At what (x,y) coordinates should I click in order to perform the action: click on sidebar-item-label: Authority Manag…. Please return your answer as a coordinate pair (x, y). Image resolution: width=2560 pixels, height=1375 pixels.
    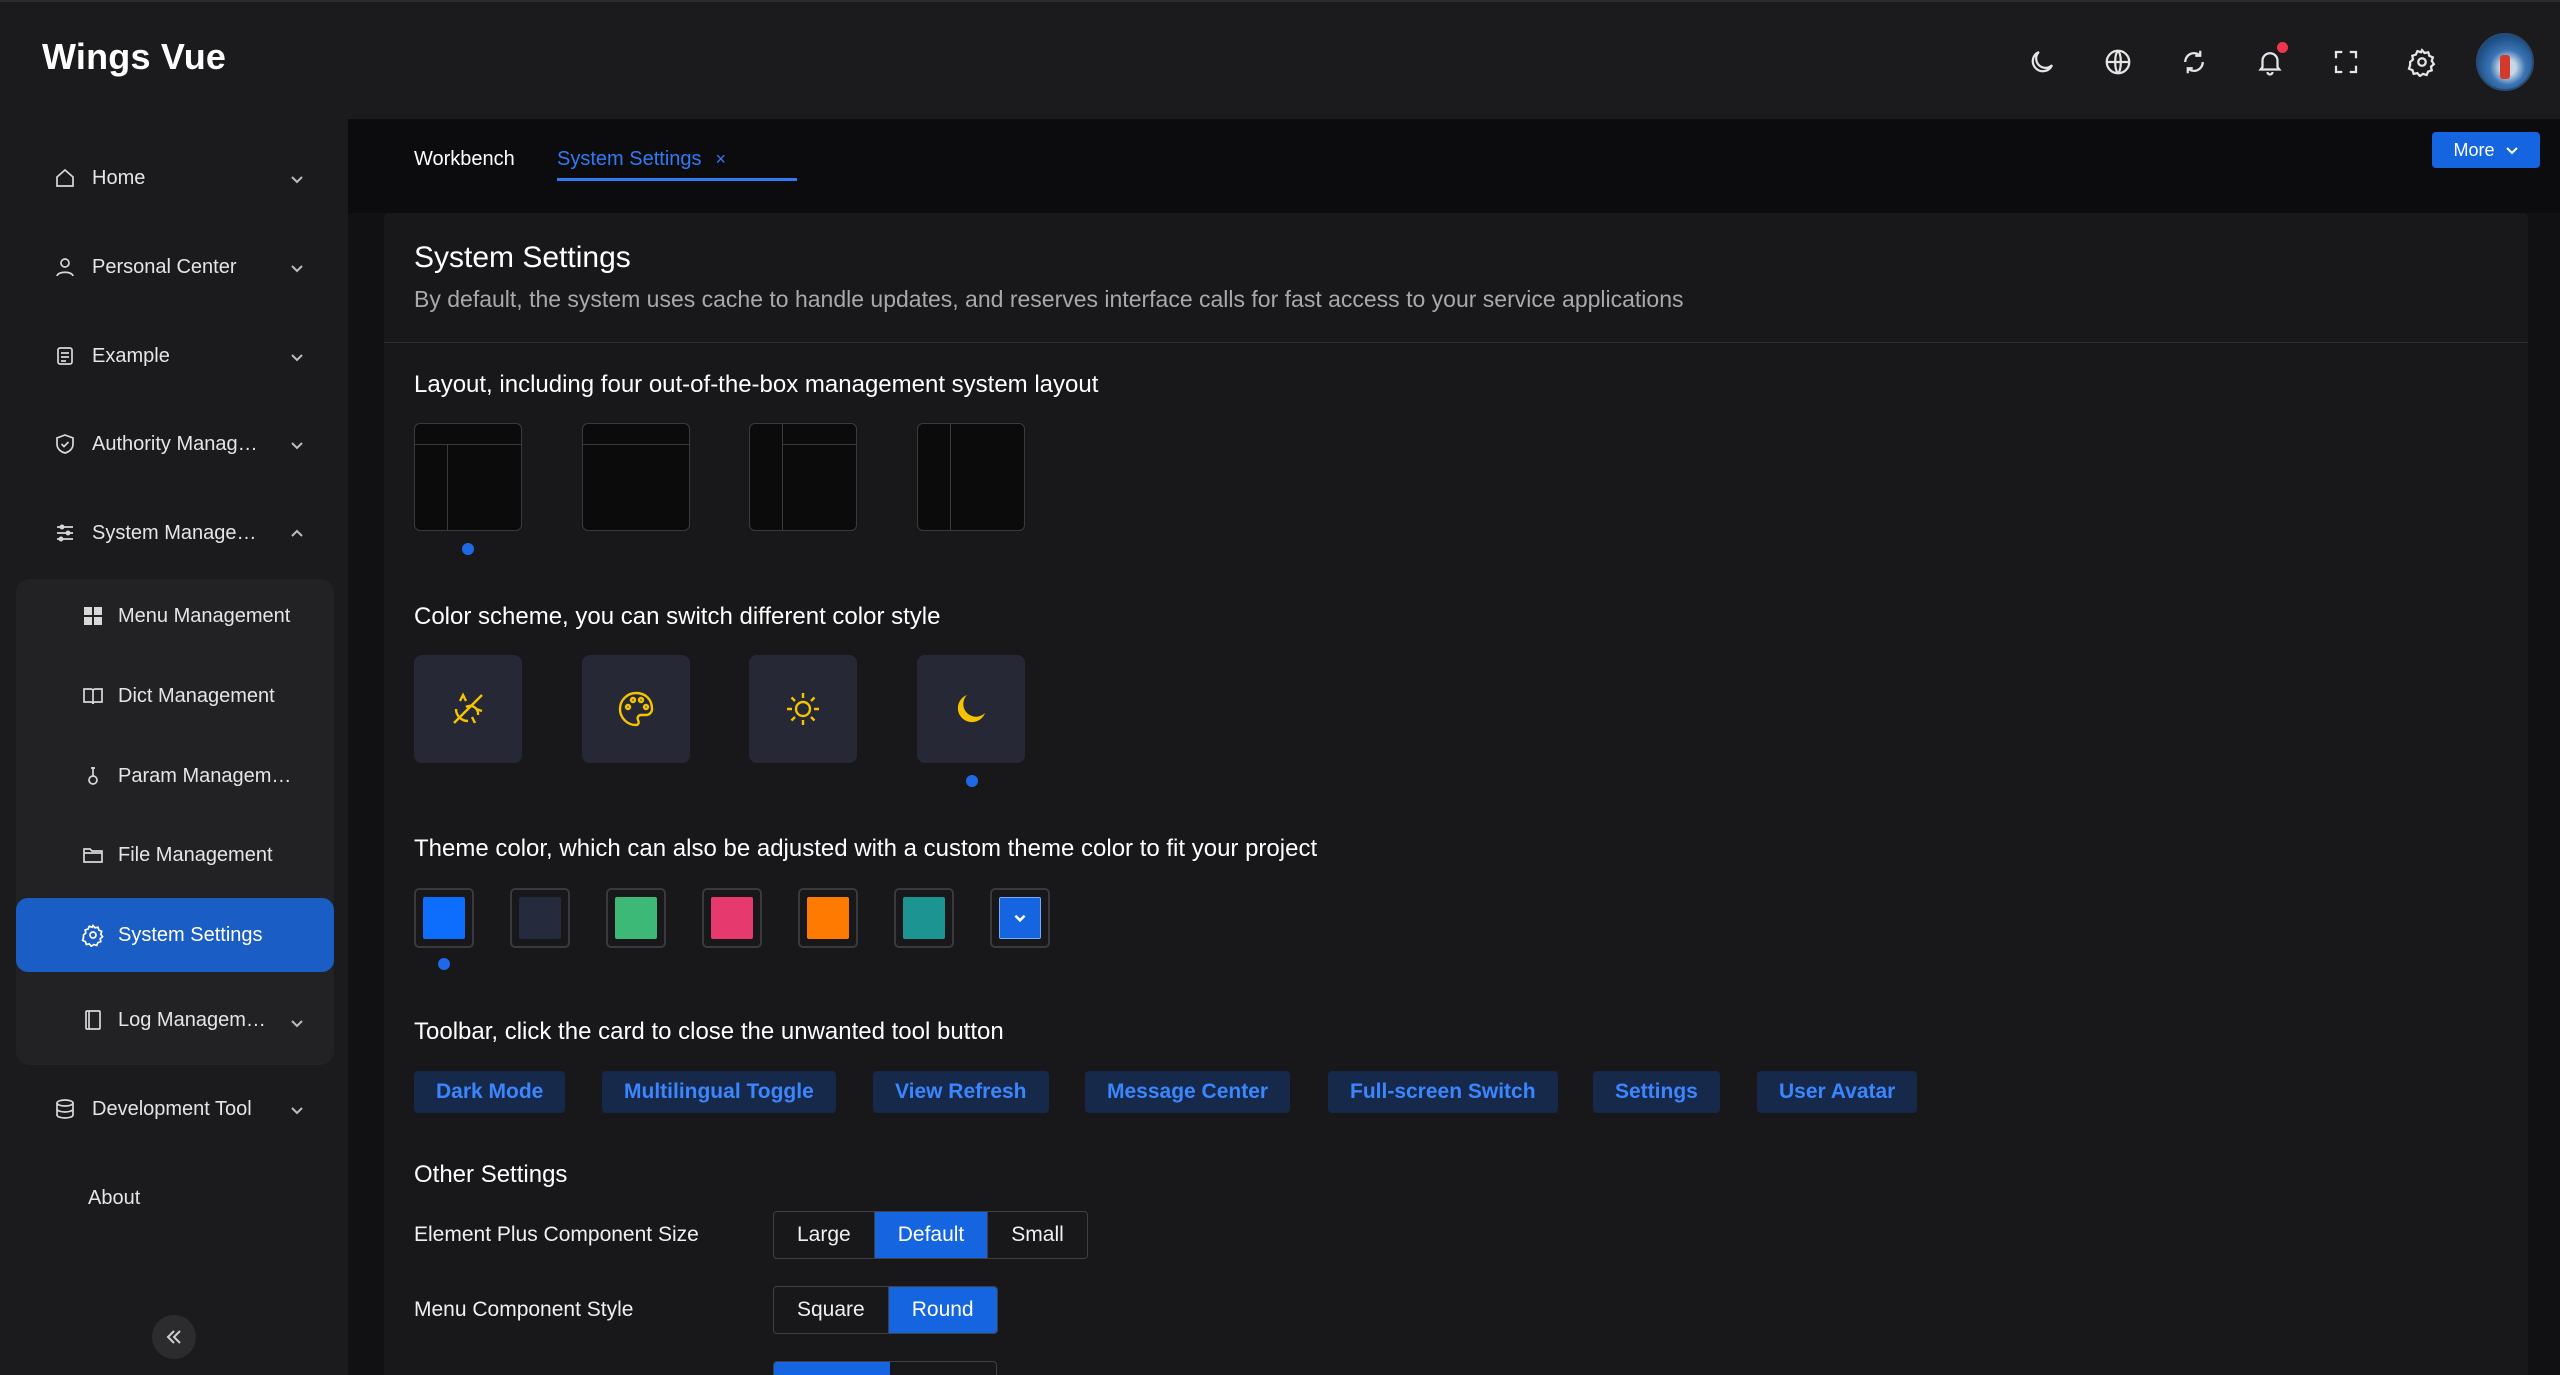
    Looking at the image, I should click on (175, 443).